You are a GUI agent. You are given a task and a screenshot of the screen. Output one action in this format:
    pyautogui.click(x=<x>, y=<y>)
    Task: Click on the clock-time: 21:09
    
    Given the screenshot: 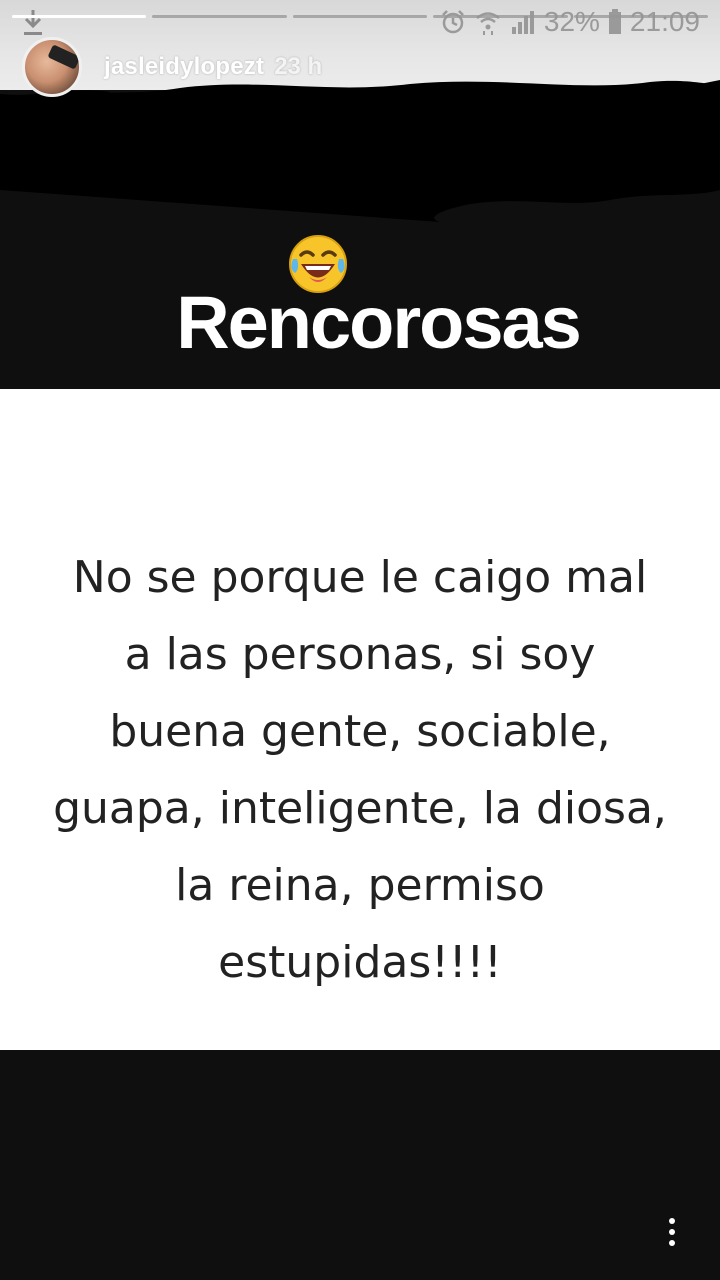 What is the action you would take?
    pyautogui.click(x=664, y=21)
    